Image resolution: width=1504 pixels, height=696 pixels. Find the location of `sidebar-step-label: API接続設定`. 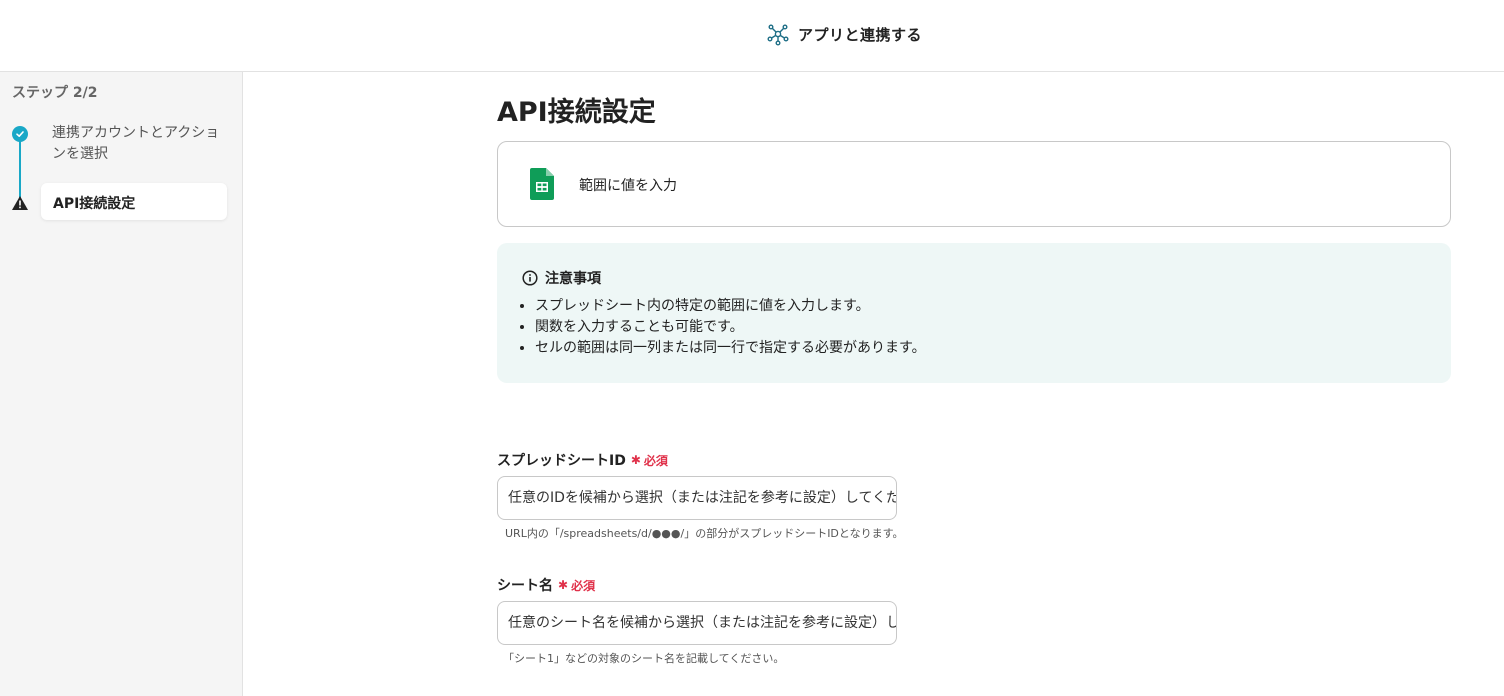

sidebar-step-label: API接続設定 is located at coordinates (94, 204).